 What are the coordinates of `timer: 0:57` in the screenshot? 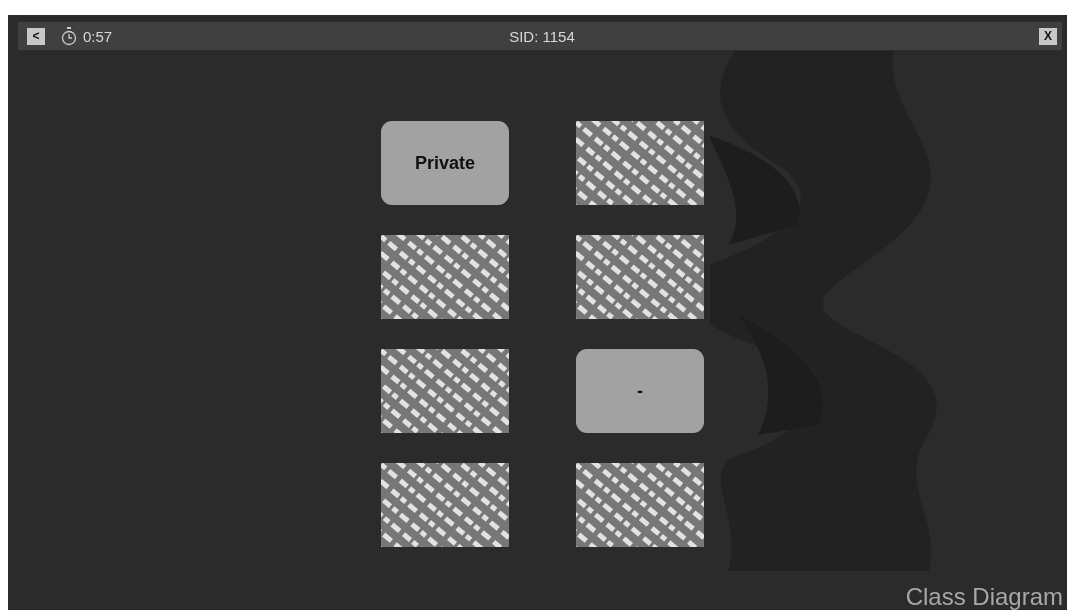 It's located at (98, 36).